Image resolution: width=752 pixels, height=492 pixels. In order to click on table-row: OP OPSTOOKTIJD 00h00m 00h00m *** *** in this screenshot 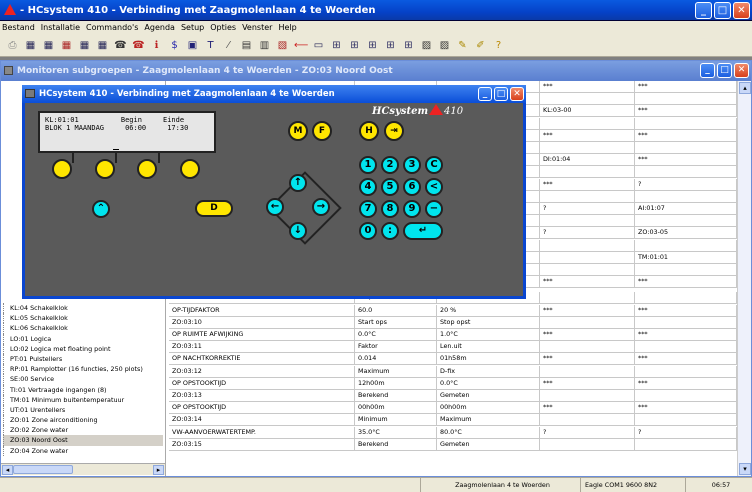, I will do `click(453, 408)`.